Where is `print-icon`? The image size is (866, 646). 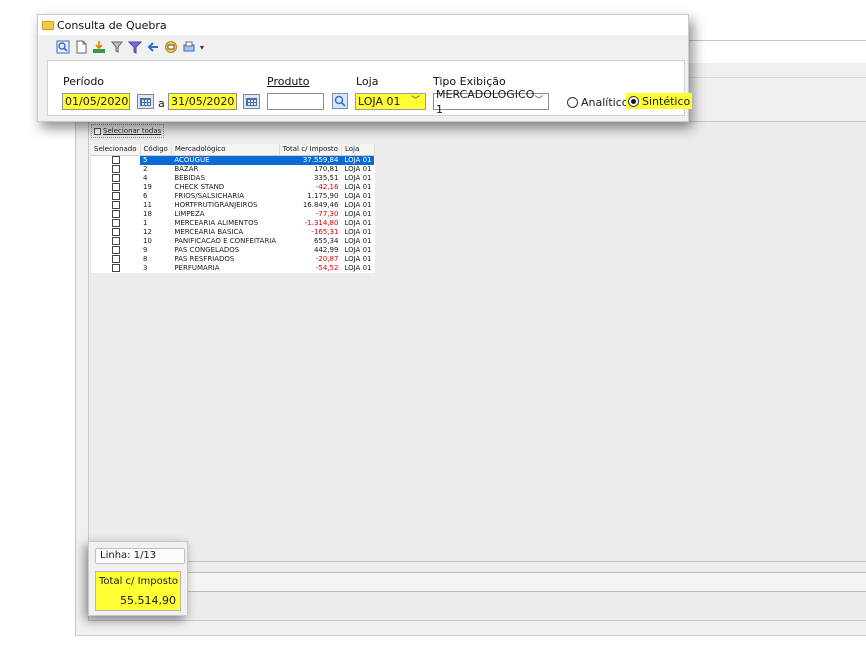
print-icon is located at coordinates (171, 47).